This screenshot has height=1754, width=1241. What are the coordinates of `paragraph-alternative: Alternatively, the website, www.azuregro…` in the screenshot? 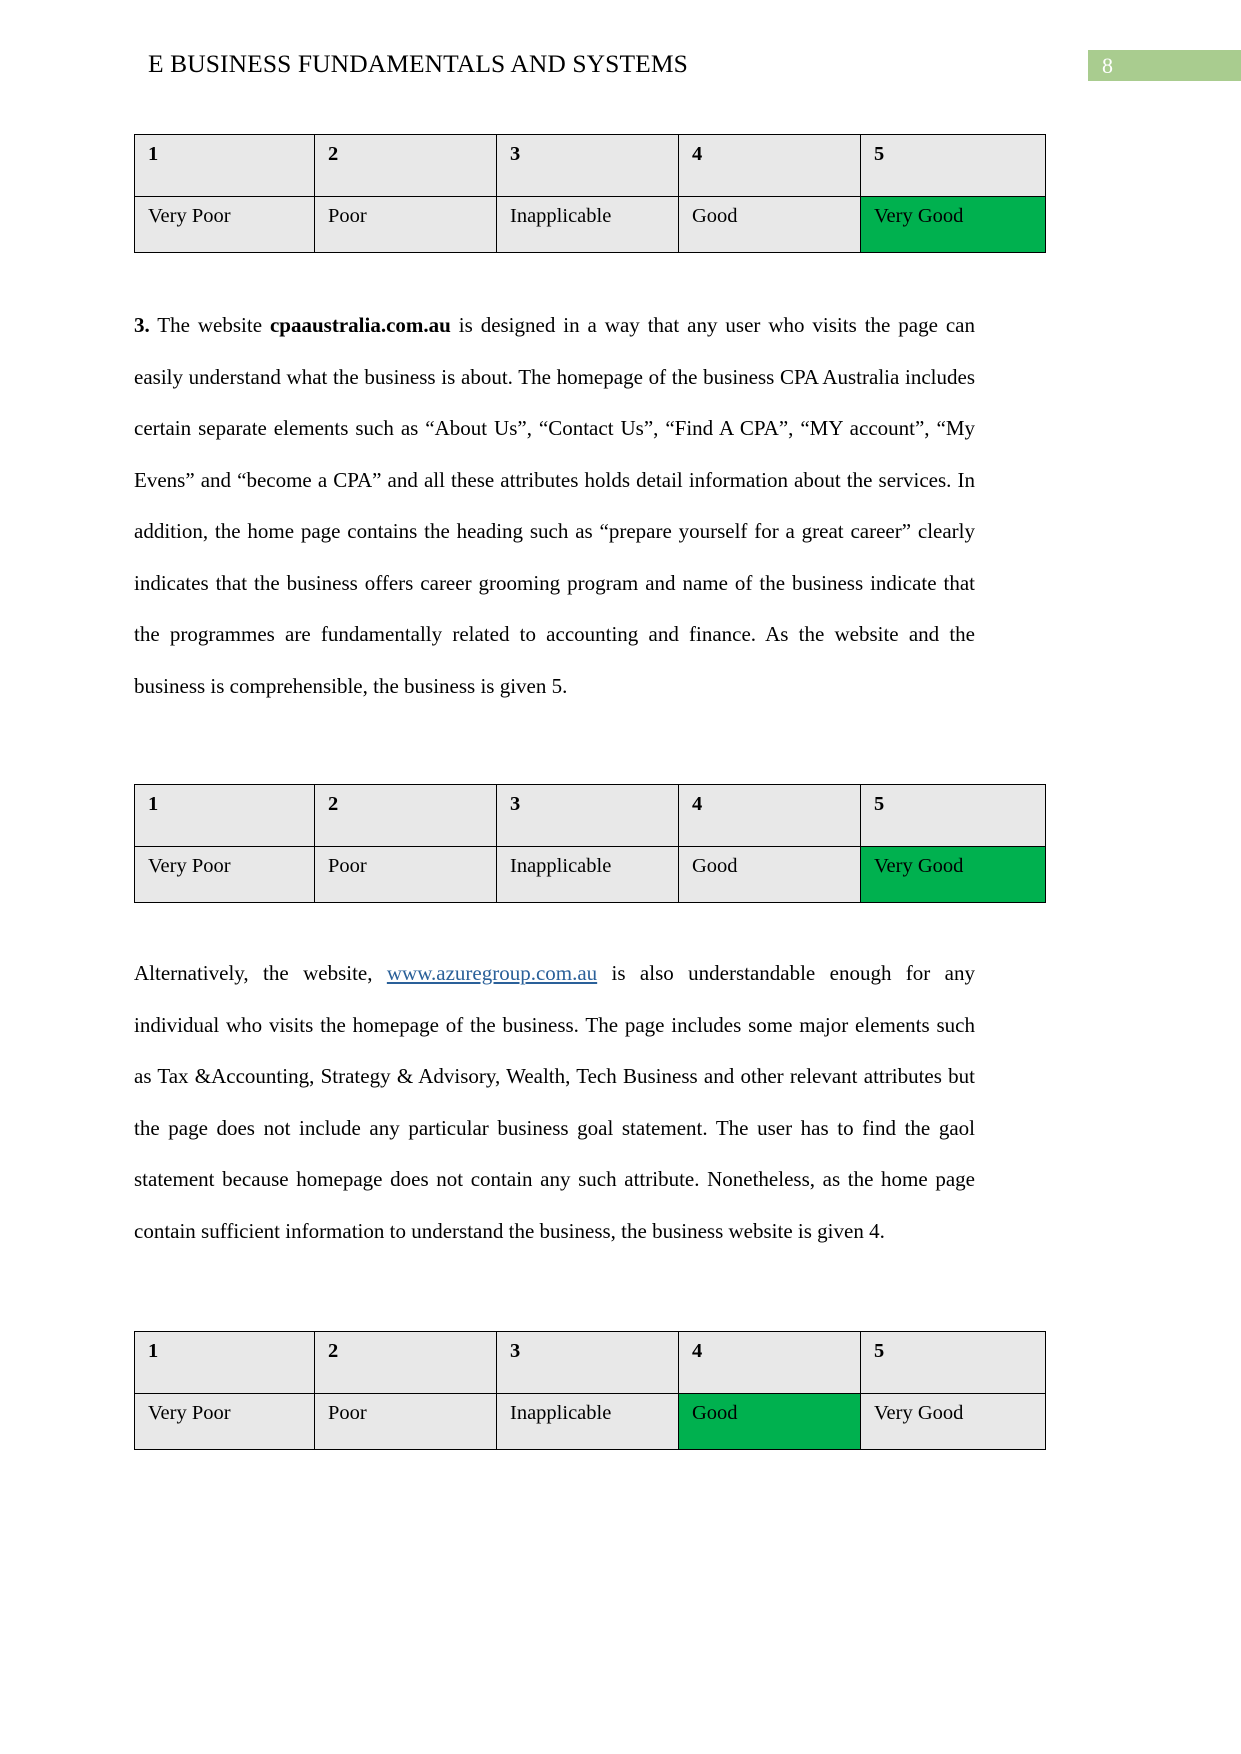 It's located at (554, 1102).